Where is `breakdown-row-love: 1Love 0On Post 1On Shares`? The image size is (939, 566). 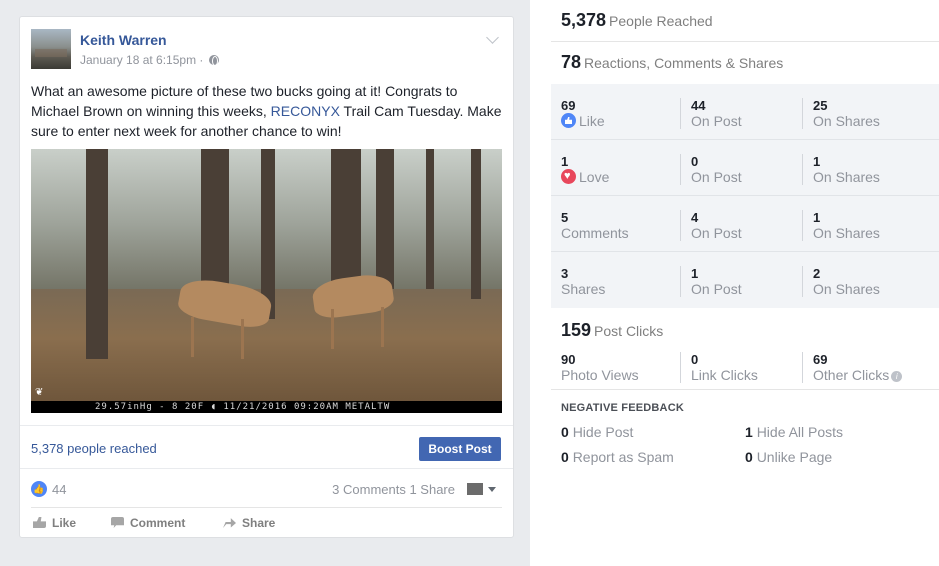 breakdown-row-love: 1Love 0On Post 1On Shares is located at coordinates (745, 168).